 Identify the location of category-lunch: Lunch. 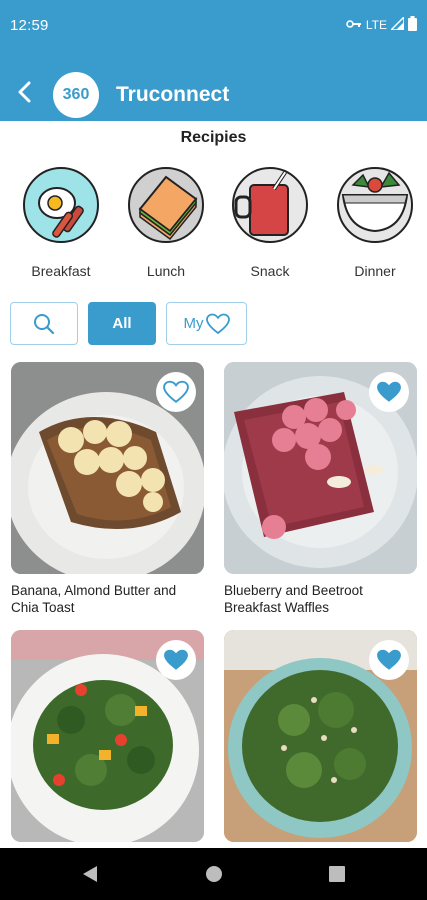
(166, 223).